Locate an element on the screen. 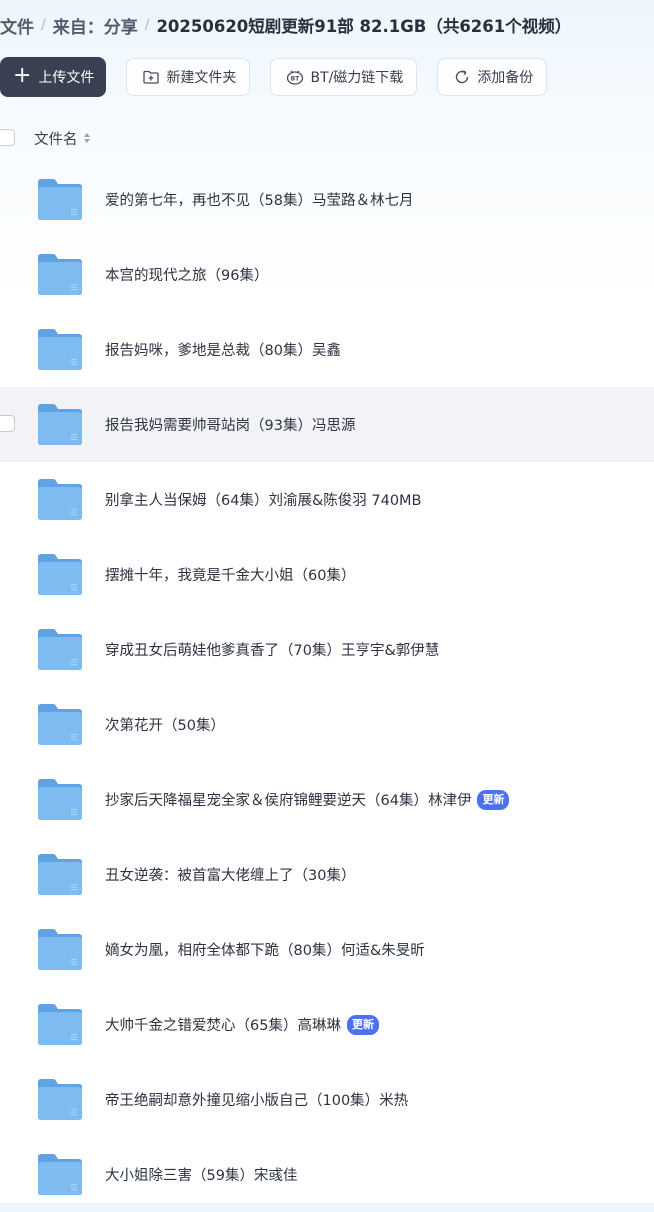  file-row: 帝王绝嗣却意外撞见缩小版自己（100集）米热 is located at coordinates (327, 1099).